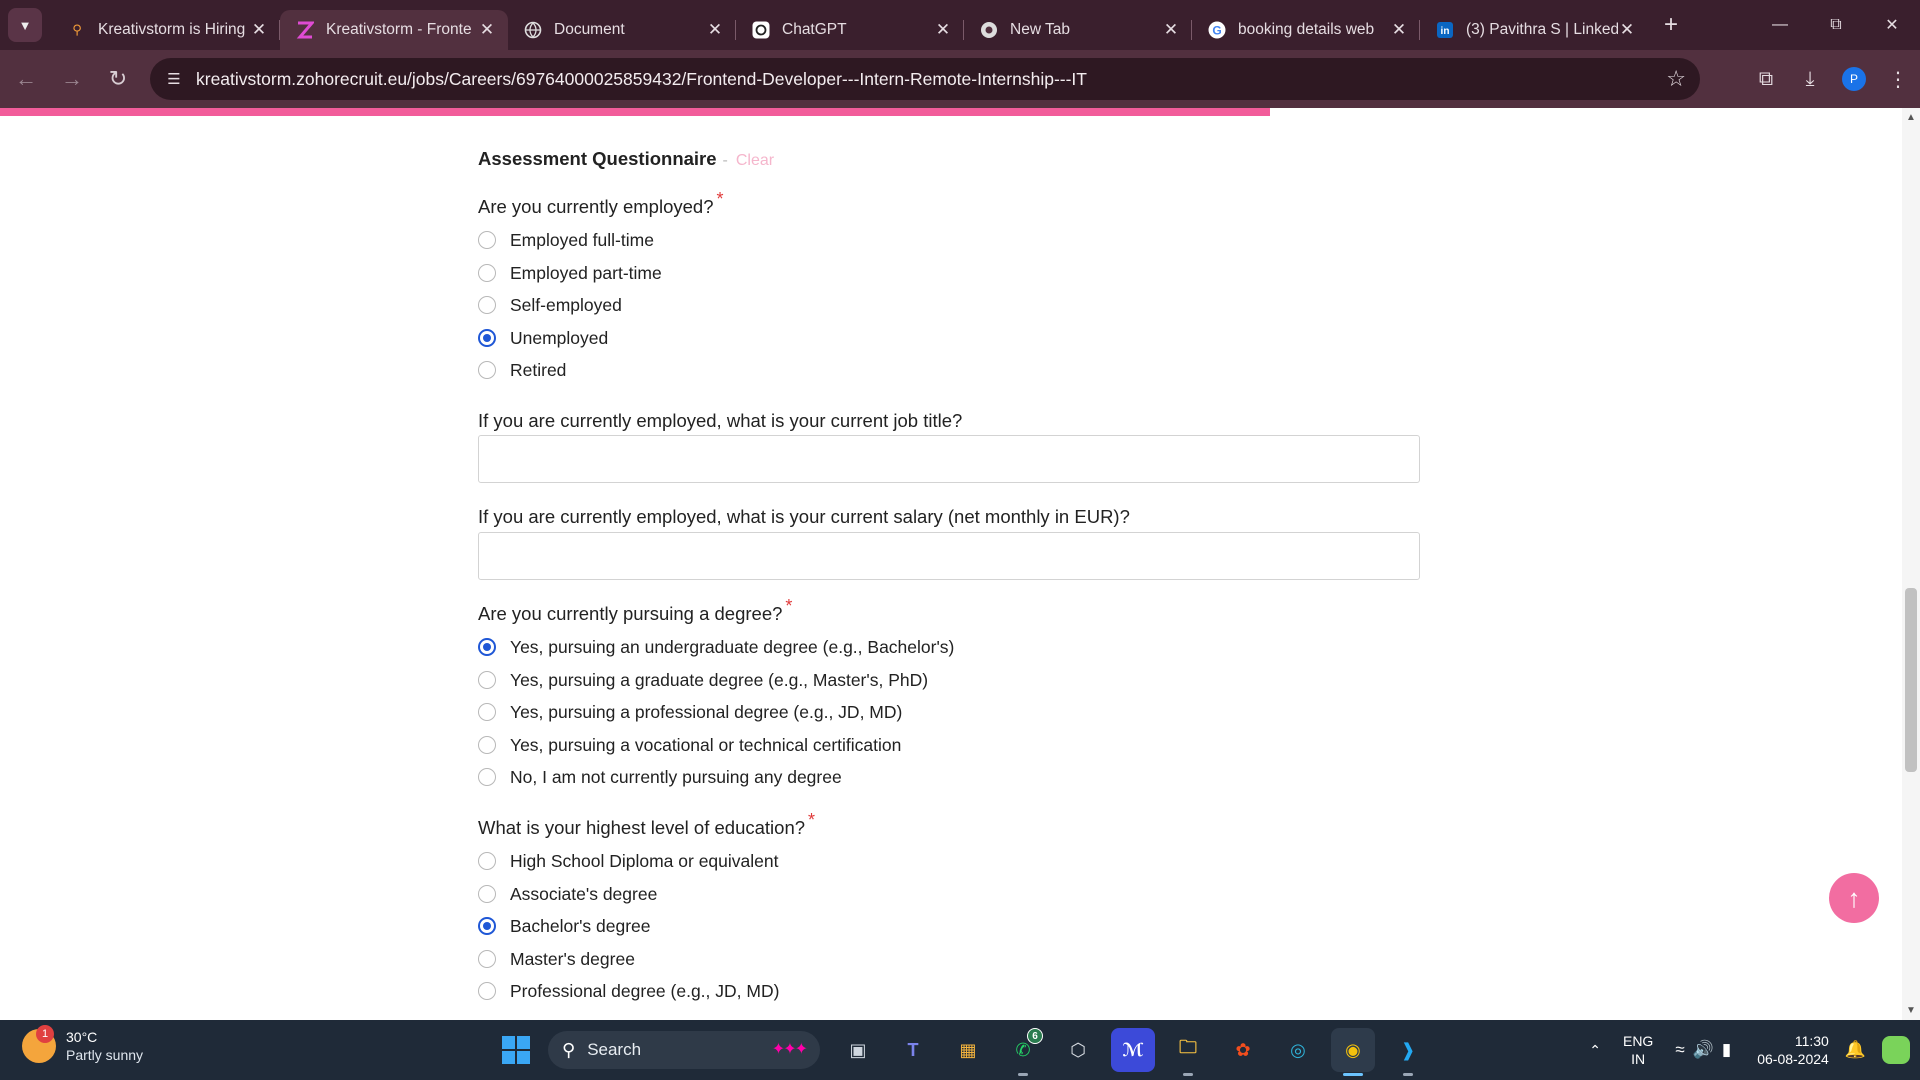 The height and width of the screenshot is (1080, 1920). Describe the element at coordinates (1836, 25) in the screenshot. I see `restore-icon: ⧉` at that location.